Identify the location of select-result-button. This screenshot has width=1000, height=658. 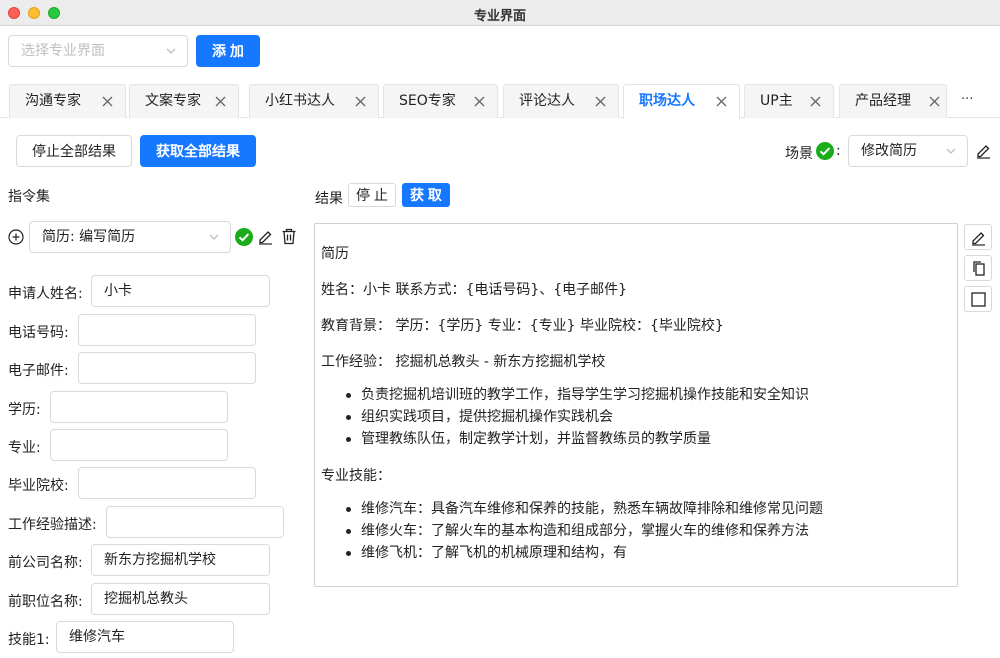
(978, 299).